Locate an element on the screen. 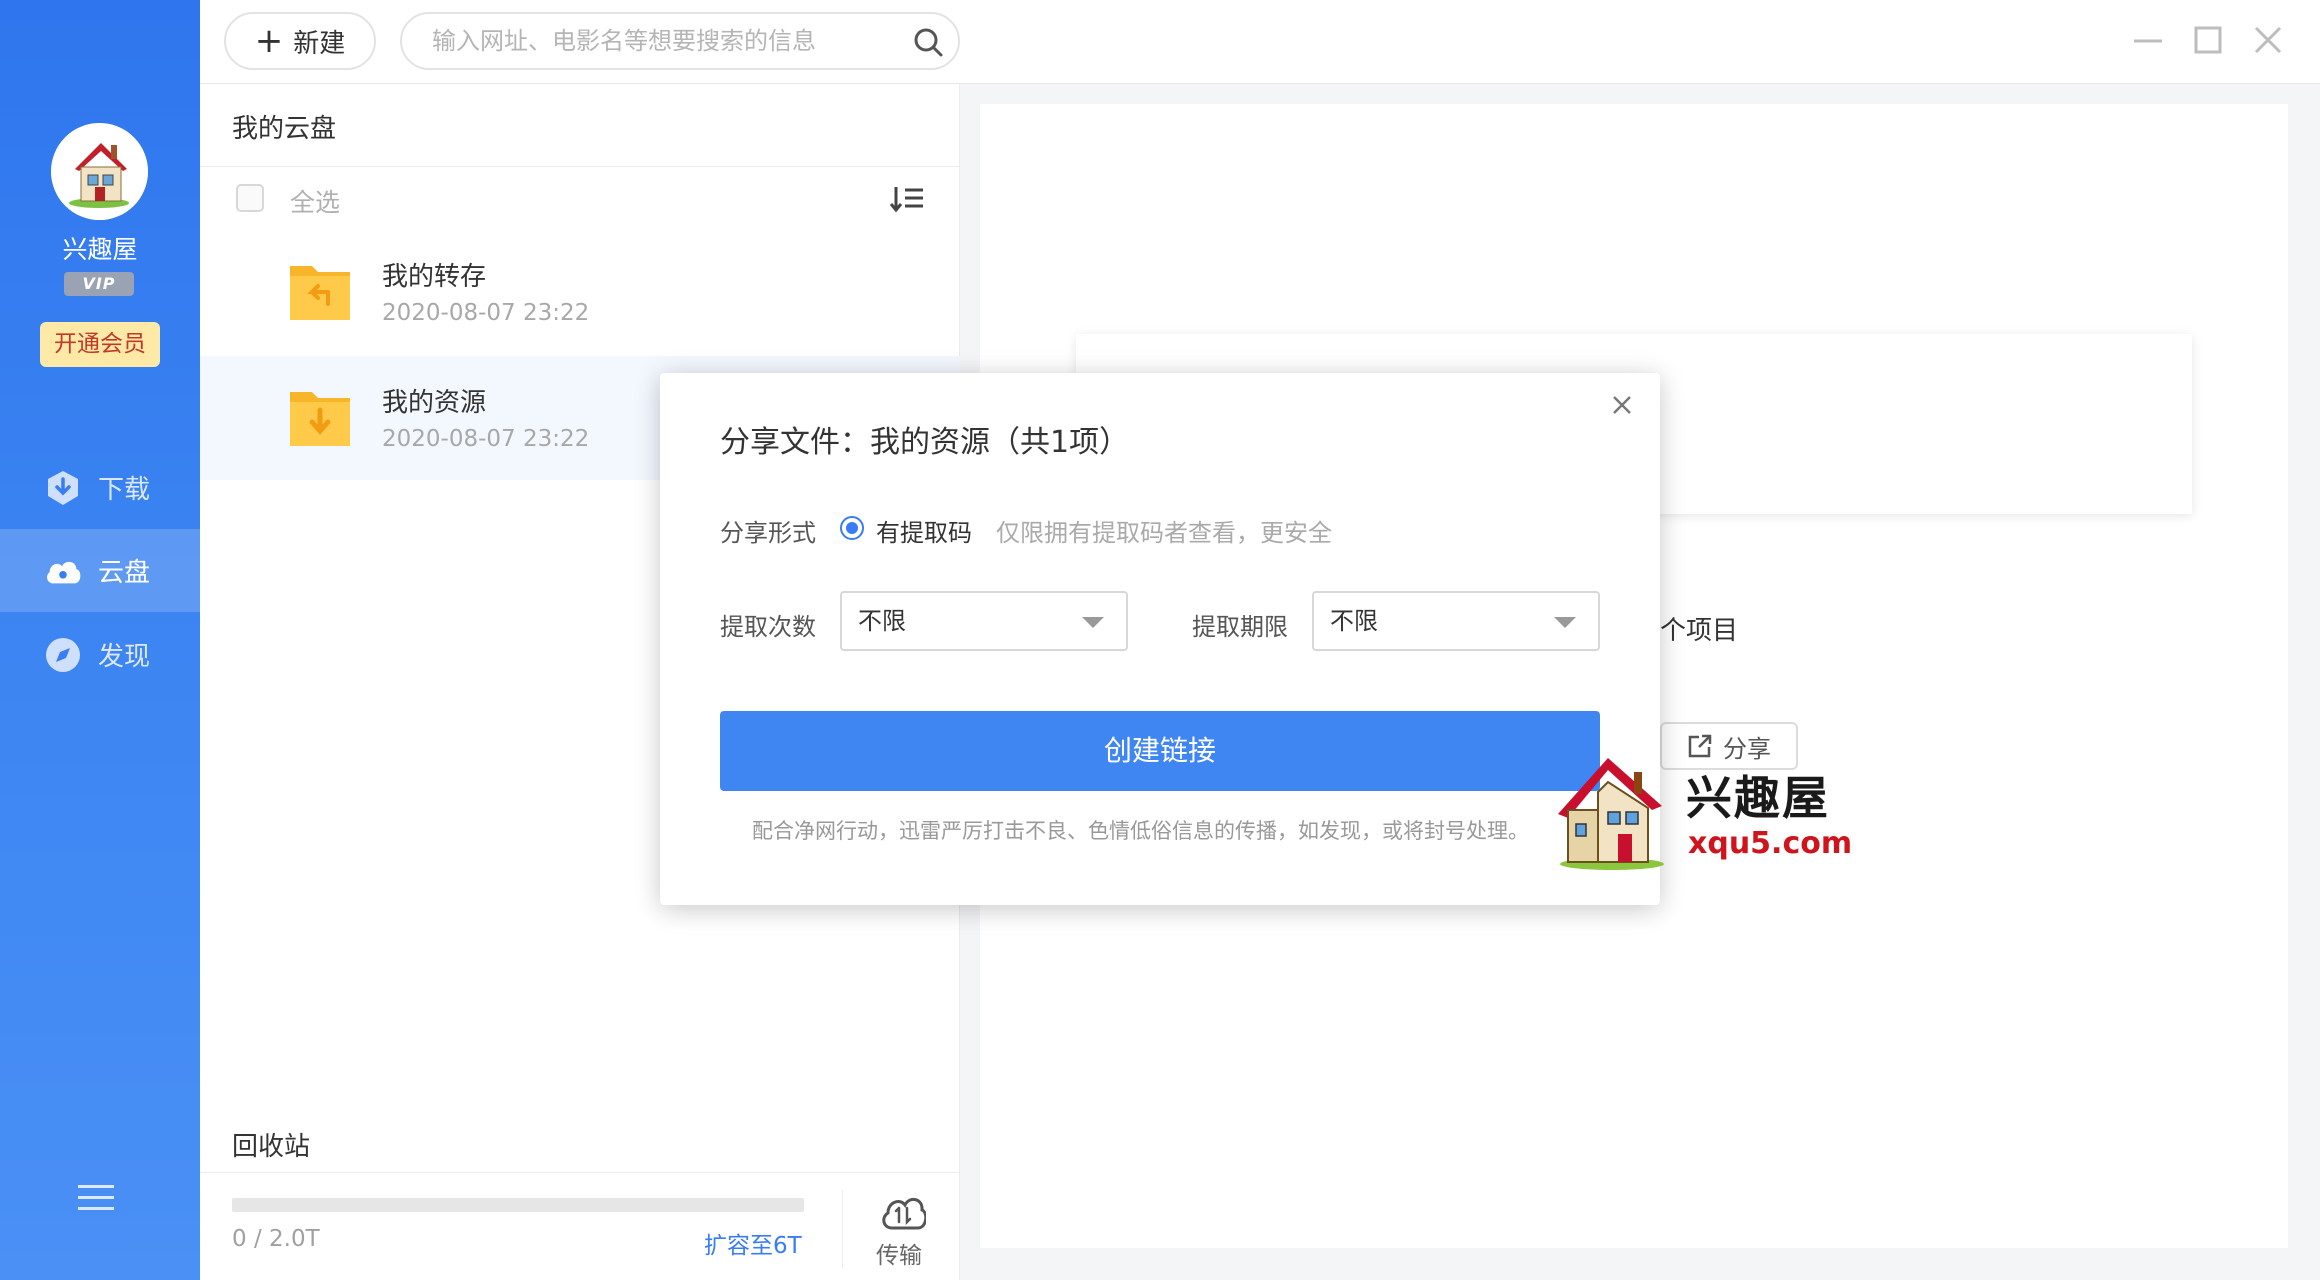 The width and height of the screenshot is (2320, 1280). storage-usage: 0 / 2.0T is located at coordinates (276, 1239).